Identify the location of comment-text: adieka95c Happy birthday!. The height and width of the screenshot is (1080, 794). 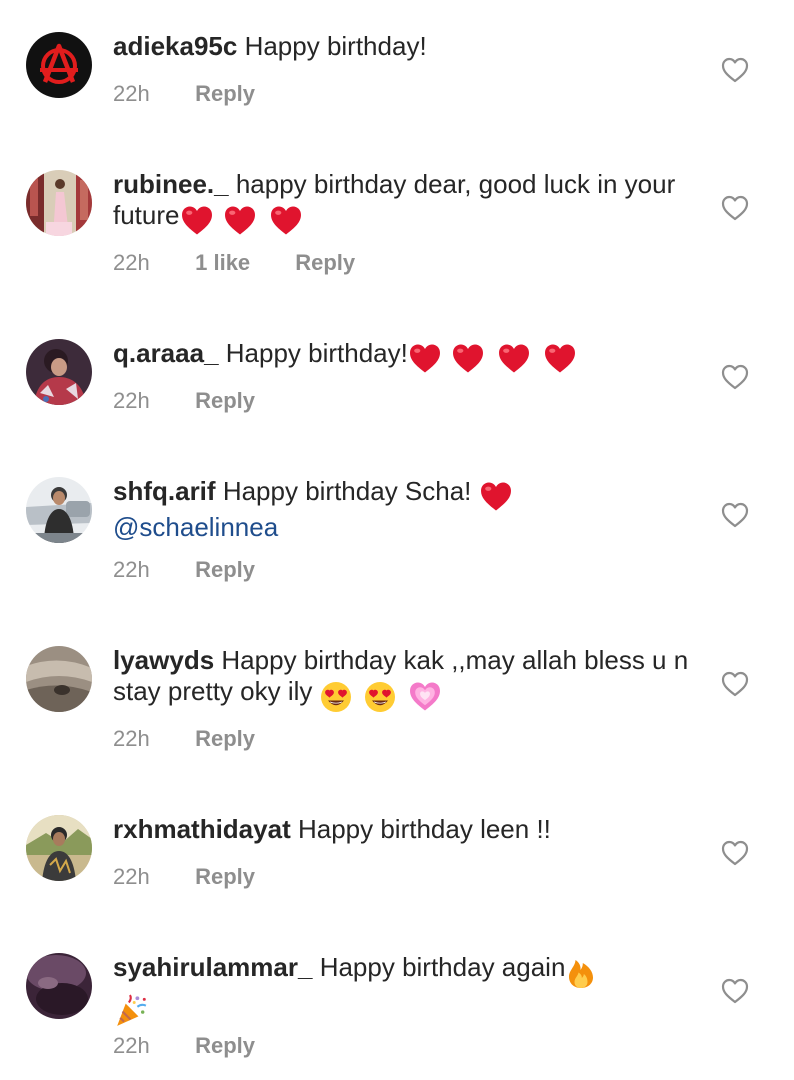
(403, 46).